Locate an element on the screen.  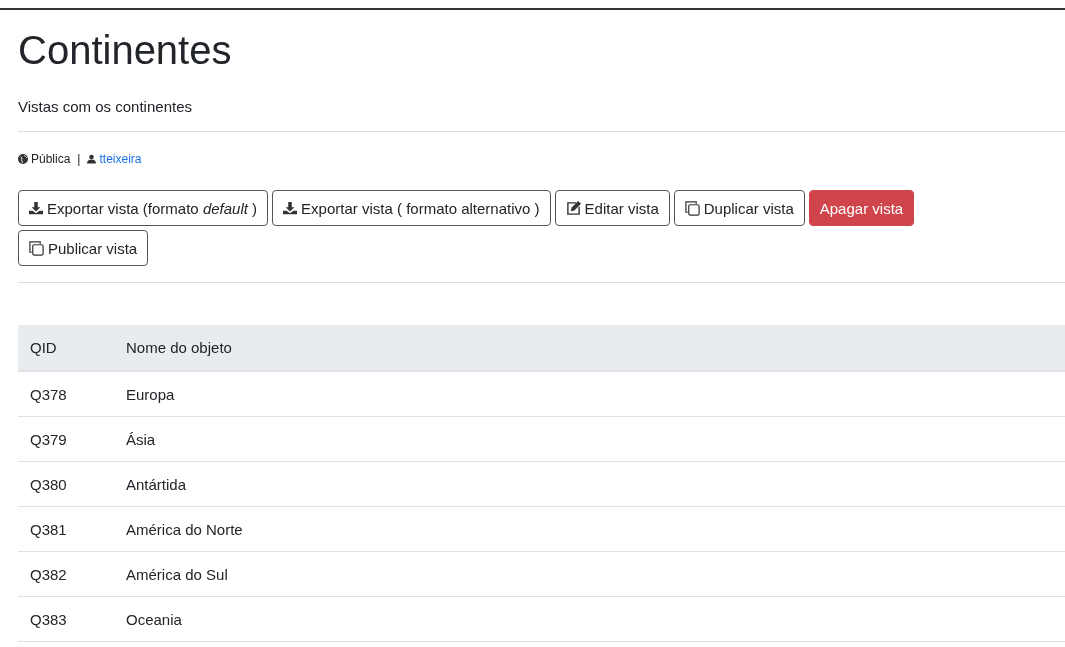
table-cell: Q379 is located at coordinates (66, 439).